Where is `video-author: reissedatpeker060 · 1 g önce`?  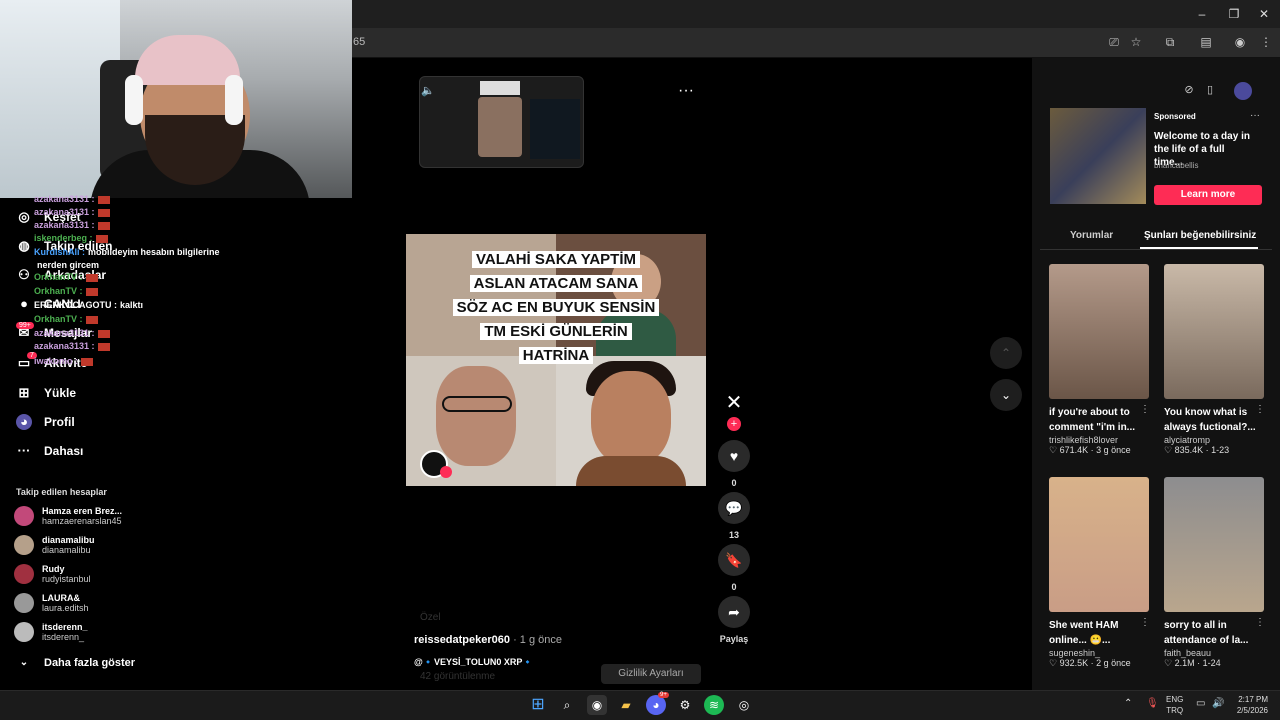 video-author: reissedatpeker060 · 1 g önce is located at coordinates (488, 640).